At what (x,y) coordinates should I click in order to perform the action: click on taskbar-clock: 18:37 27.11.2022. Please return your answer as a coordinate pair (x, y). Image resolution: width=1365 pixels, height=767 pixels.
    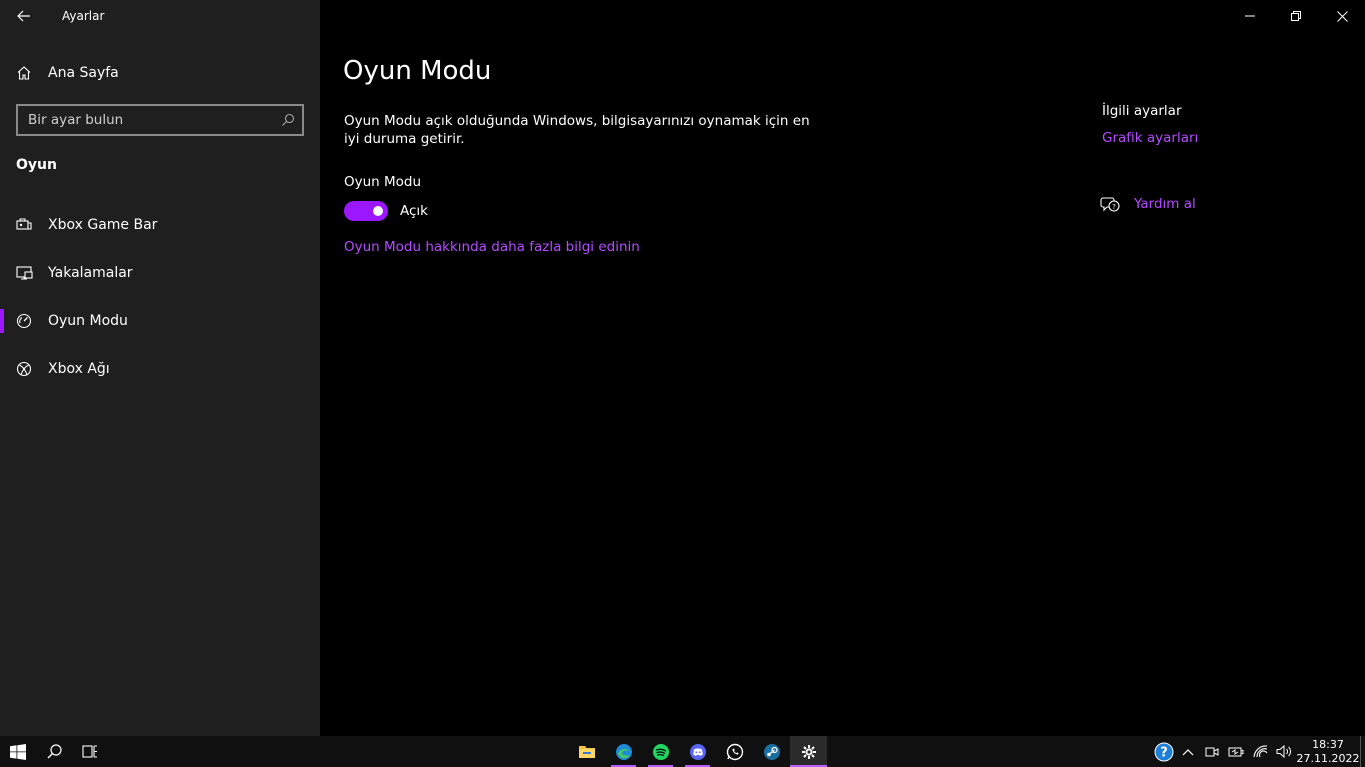
    Looking at the image, I should click on (1328, 752).